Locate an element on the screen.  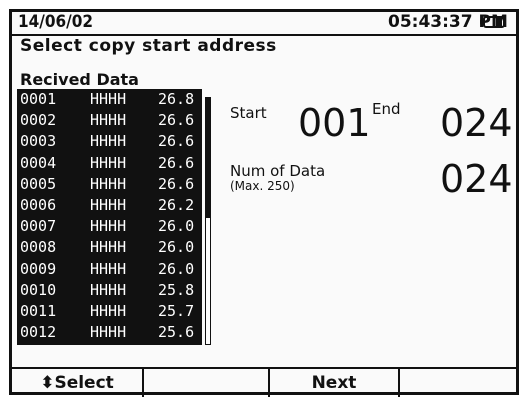
list-item: 0003 HHHH 26.6 is located at coordinates (109, 141).